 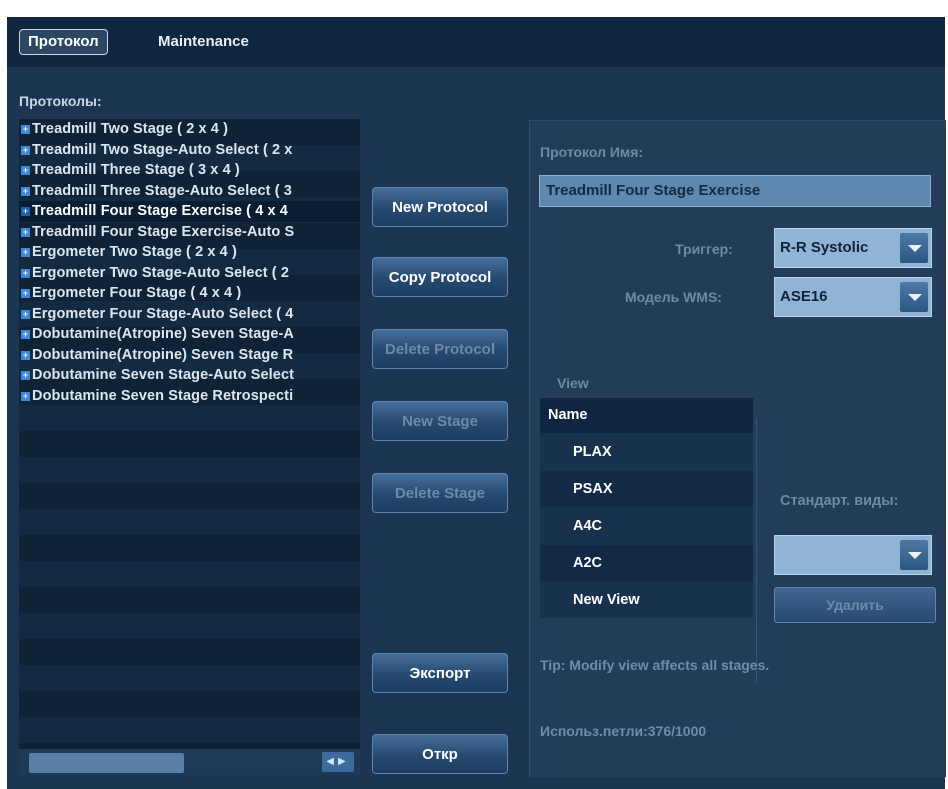 I want to click on protocol-label: Dobutamine Seven Stage-Auto Select, so click(x=163, y=375).